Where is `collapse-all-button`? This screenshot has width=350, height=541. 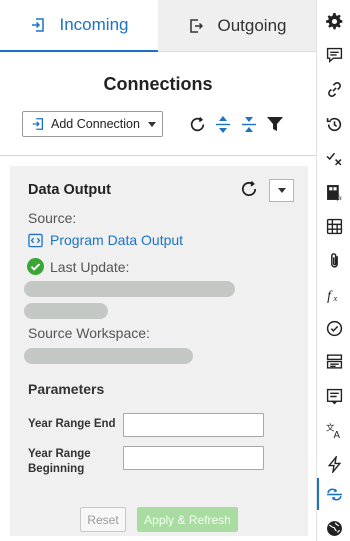
collapse-all-button is located at coordinates (249, 124).